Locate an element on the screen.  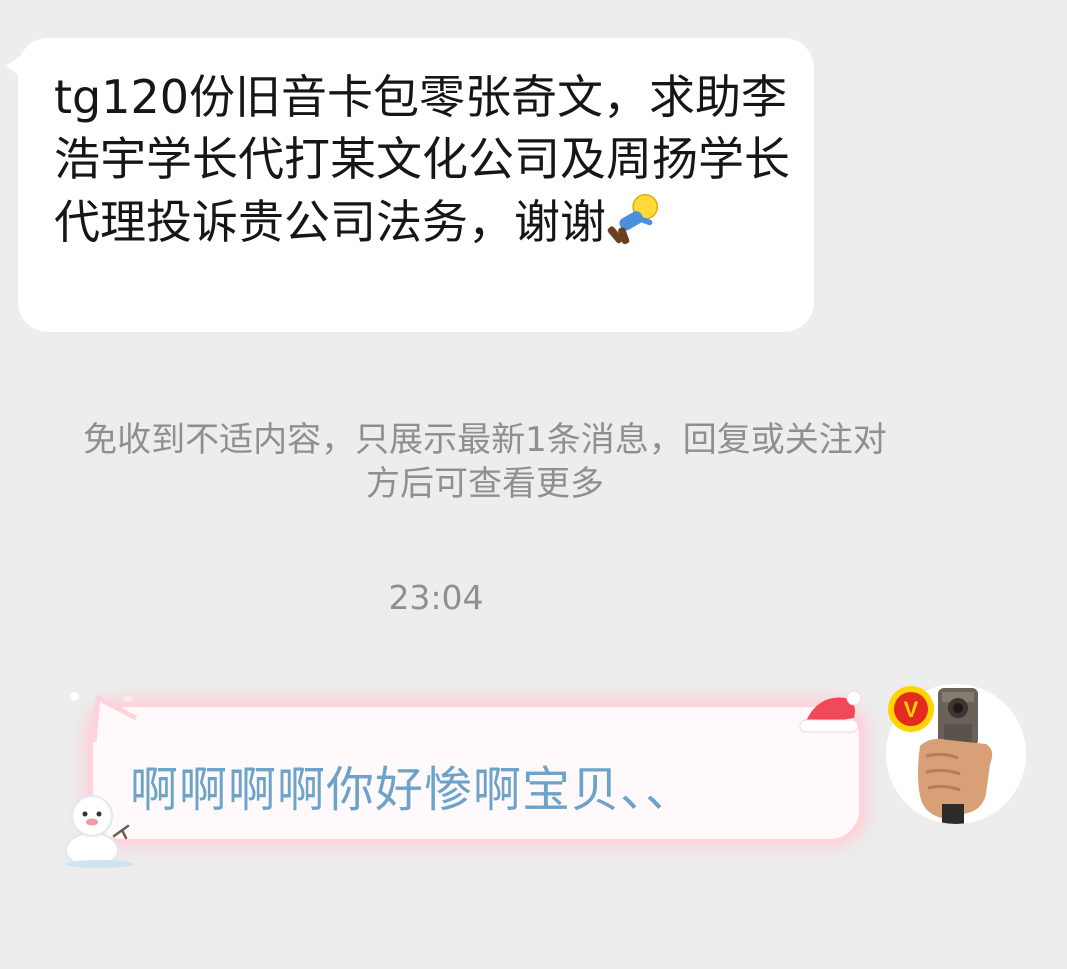
snow-dot-decoration is located at coordinates (74, 696).